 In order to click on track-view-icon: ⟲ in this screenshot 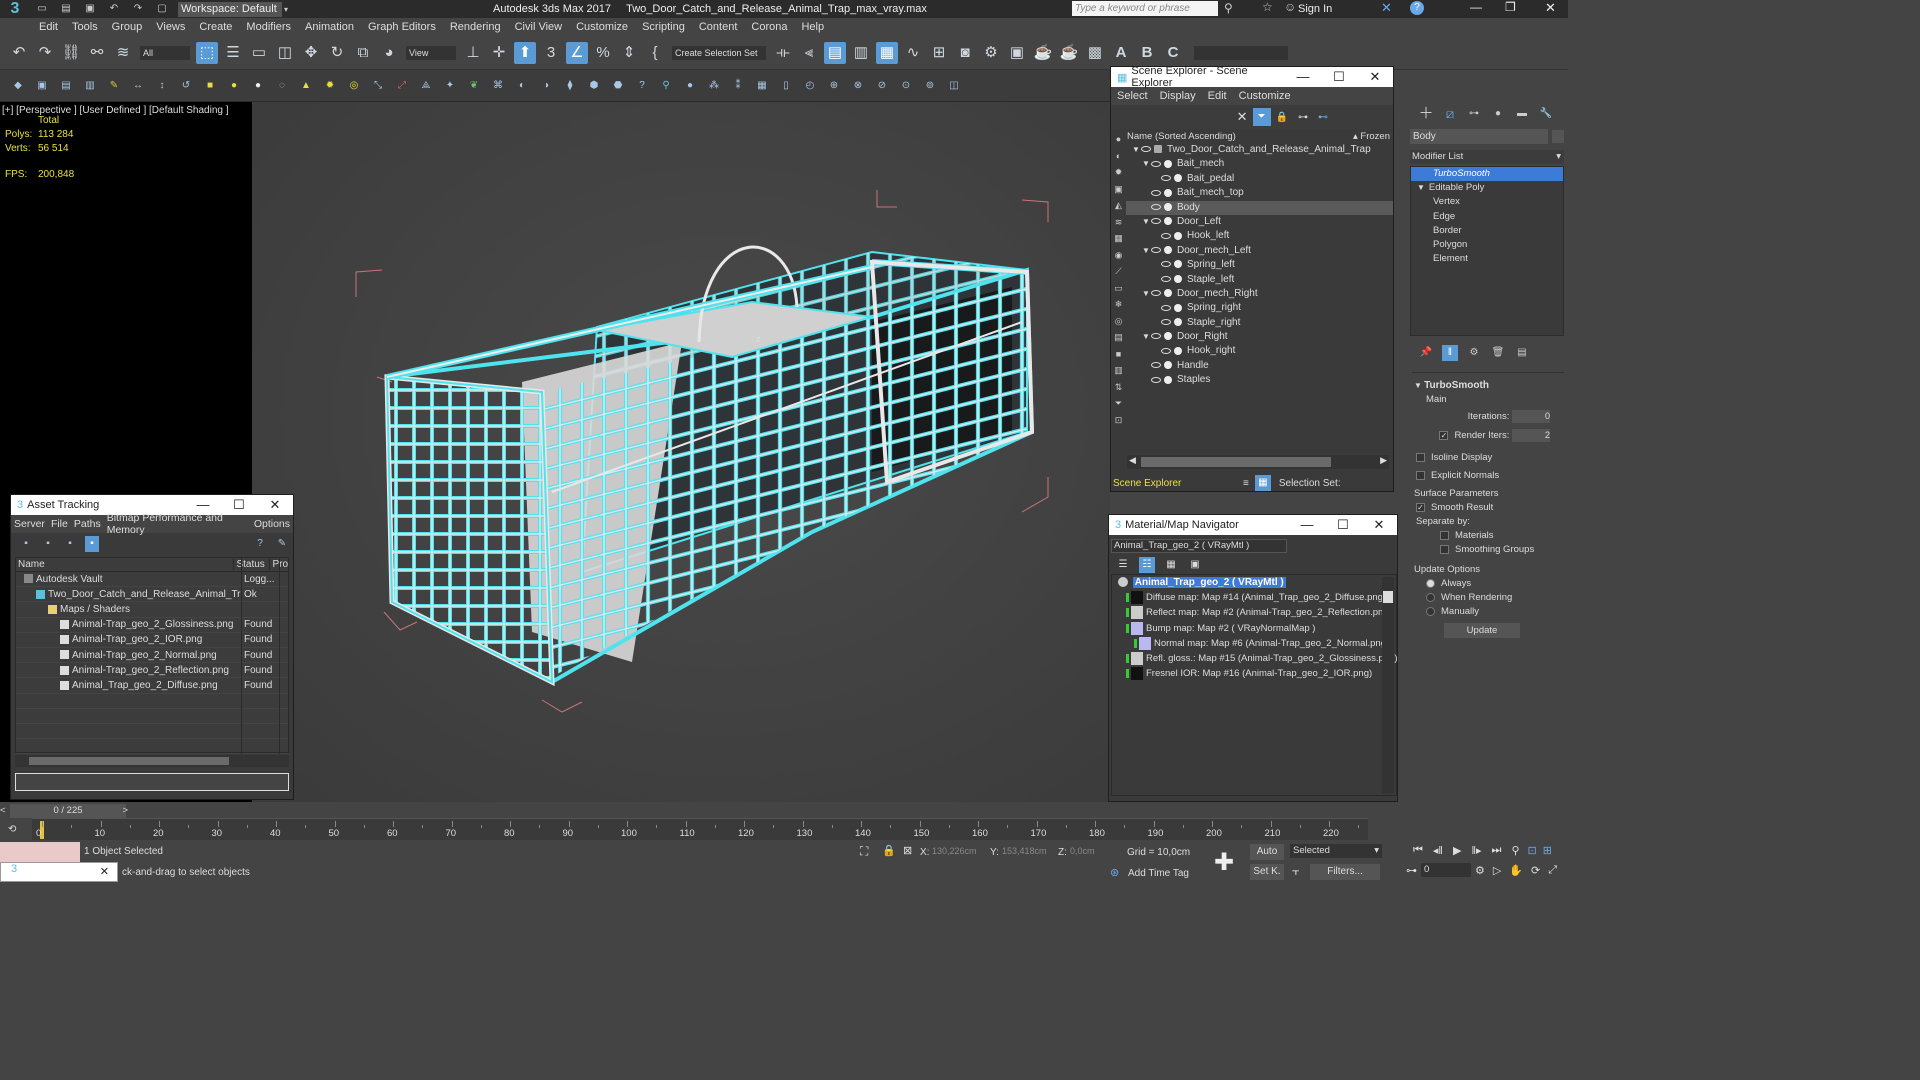, I will do `click(12, 829)`.